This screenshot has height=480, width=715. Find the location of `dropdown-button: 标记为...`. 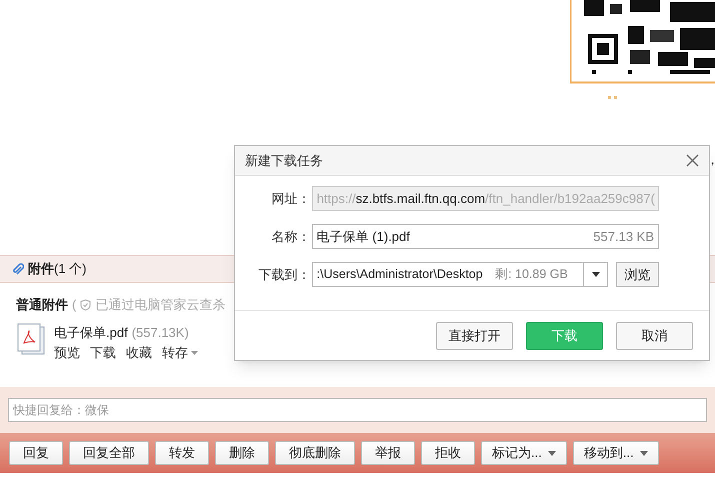

dropdown-button: 标记为... is located at coordinates (524, 453).